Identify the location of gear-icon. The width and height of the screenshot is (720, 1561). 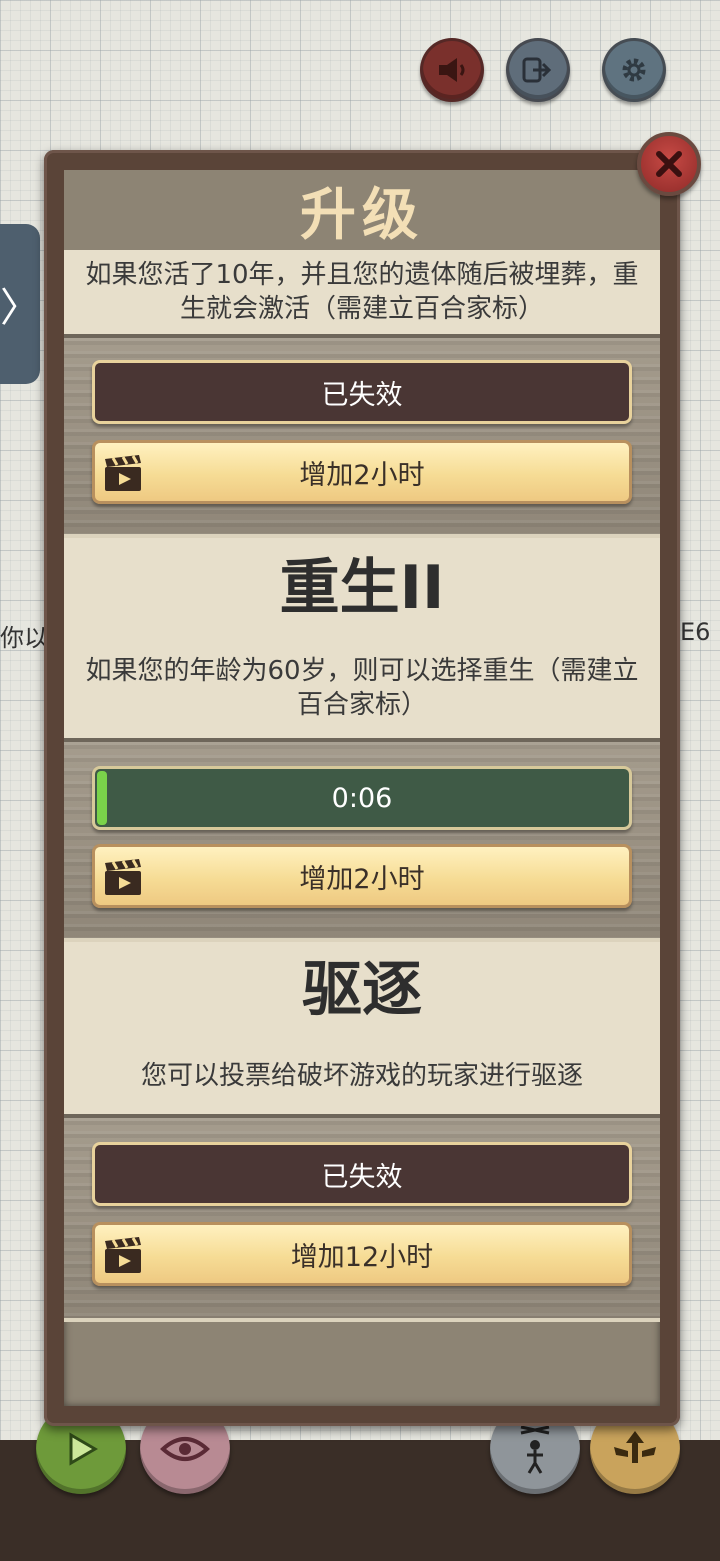
(634, 70).